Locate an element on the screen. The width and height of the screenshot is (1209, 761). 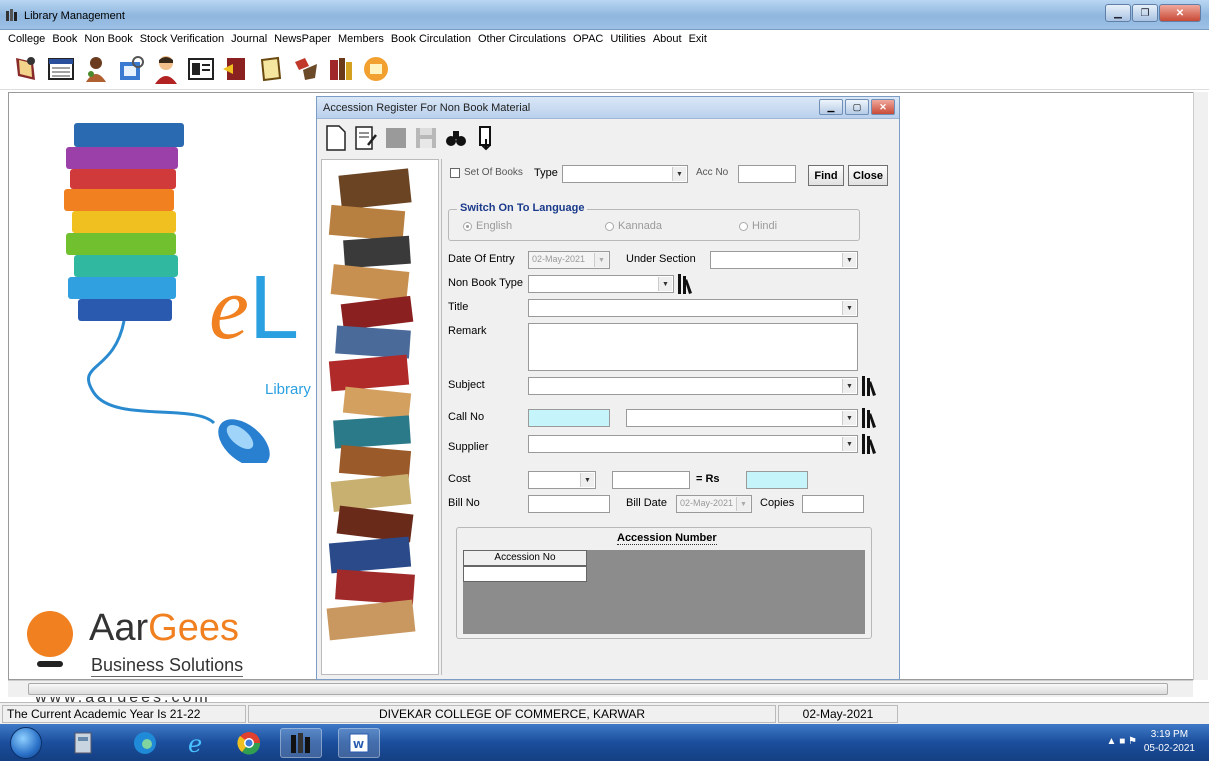
menu-college: College is located at coordinates (26, 39).